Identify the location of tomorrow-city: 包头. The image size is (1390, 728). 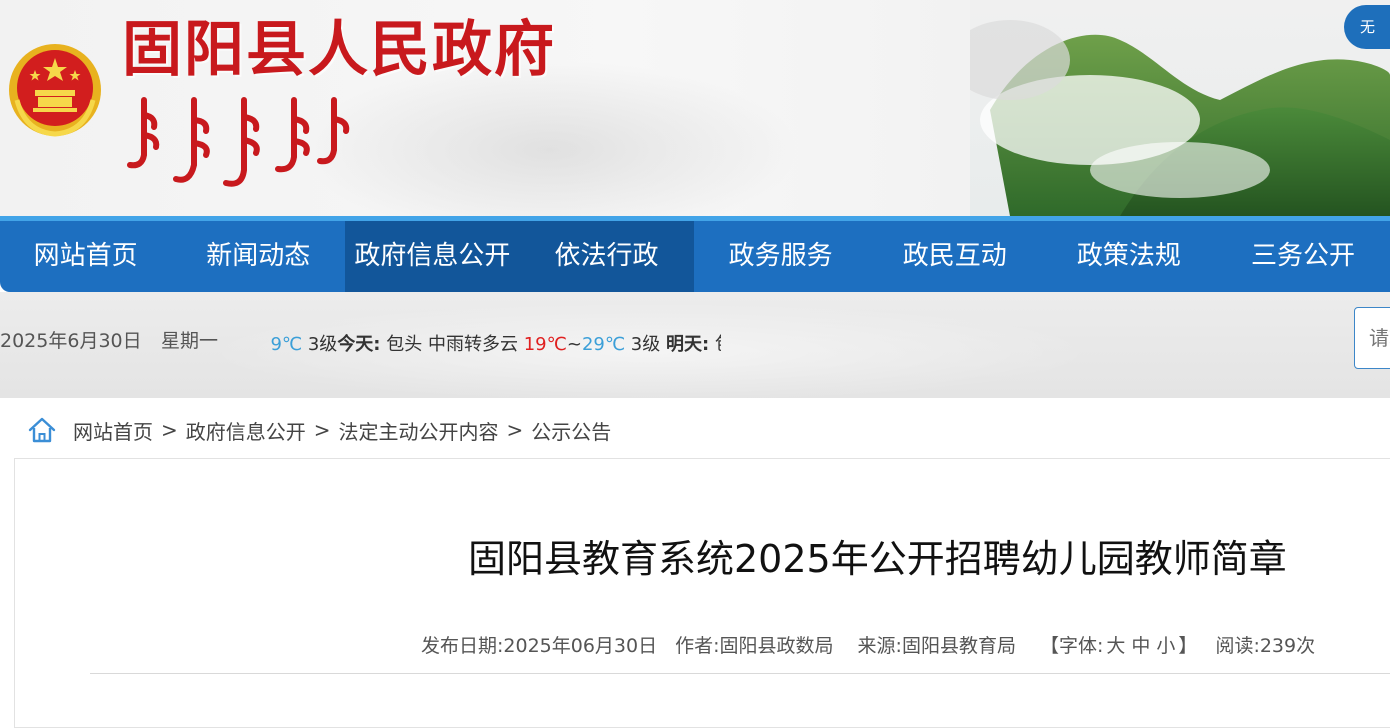
(718, 344).